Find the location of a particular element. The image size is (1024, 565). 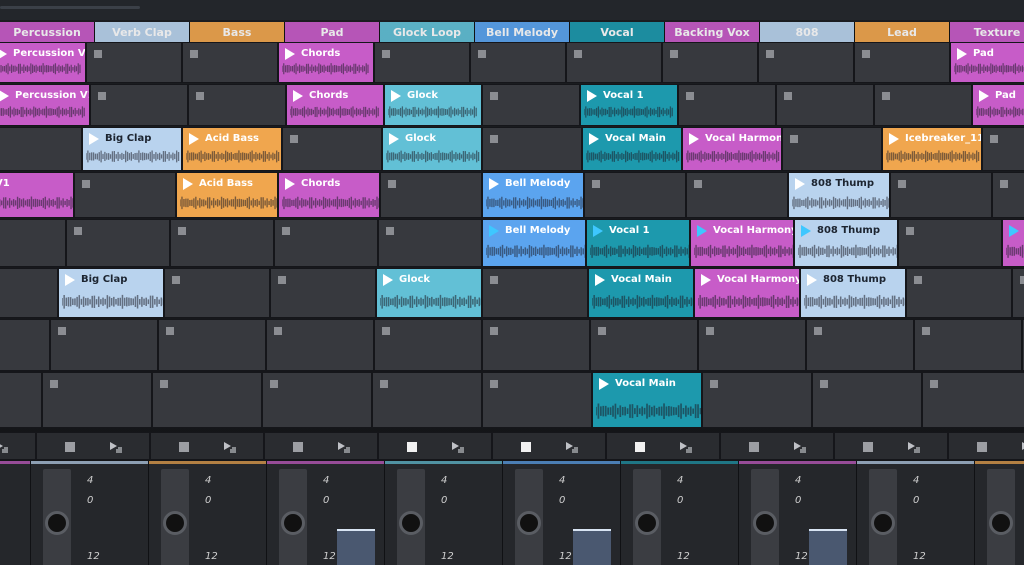

track-header-lead: Lead is located at coordinates (902, 32).